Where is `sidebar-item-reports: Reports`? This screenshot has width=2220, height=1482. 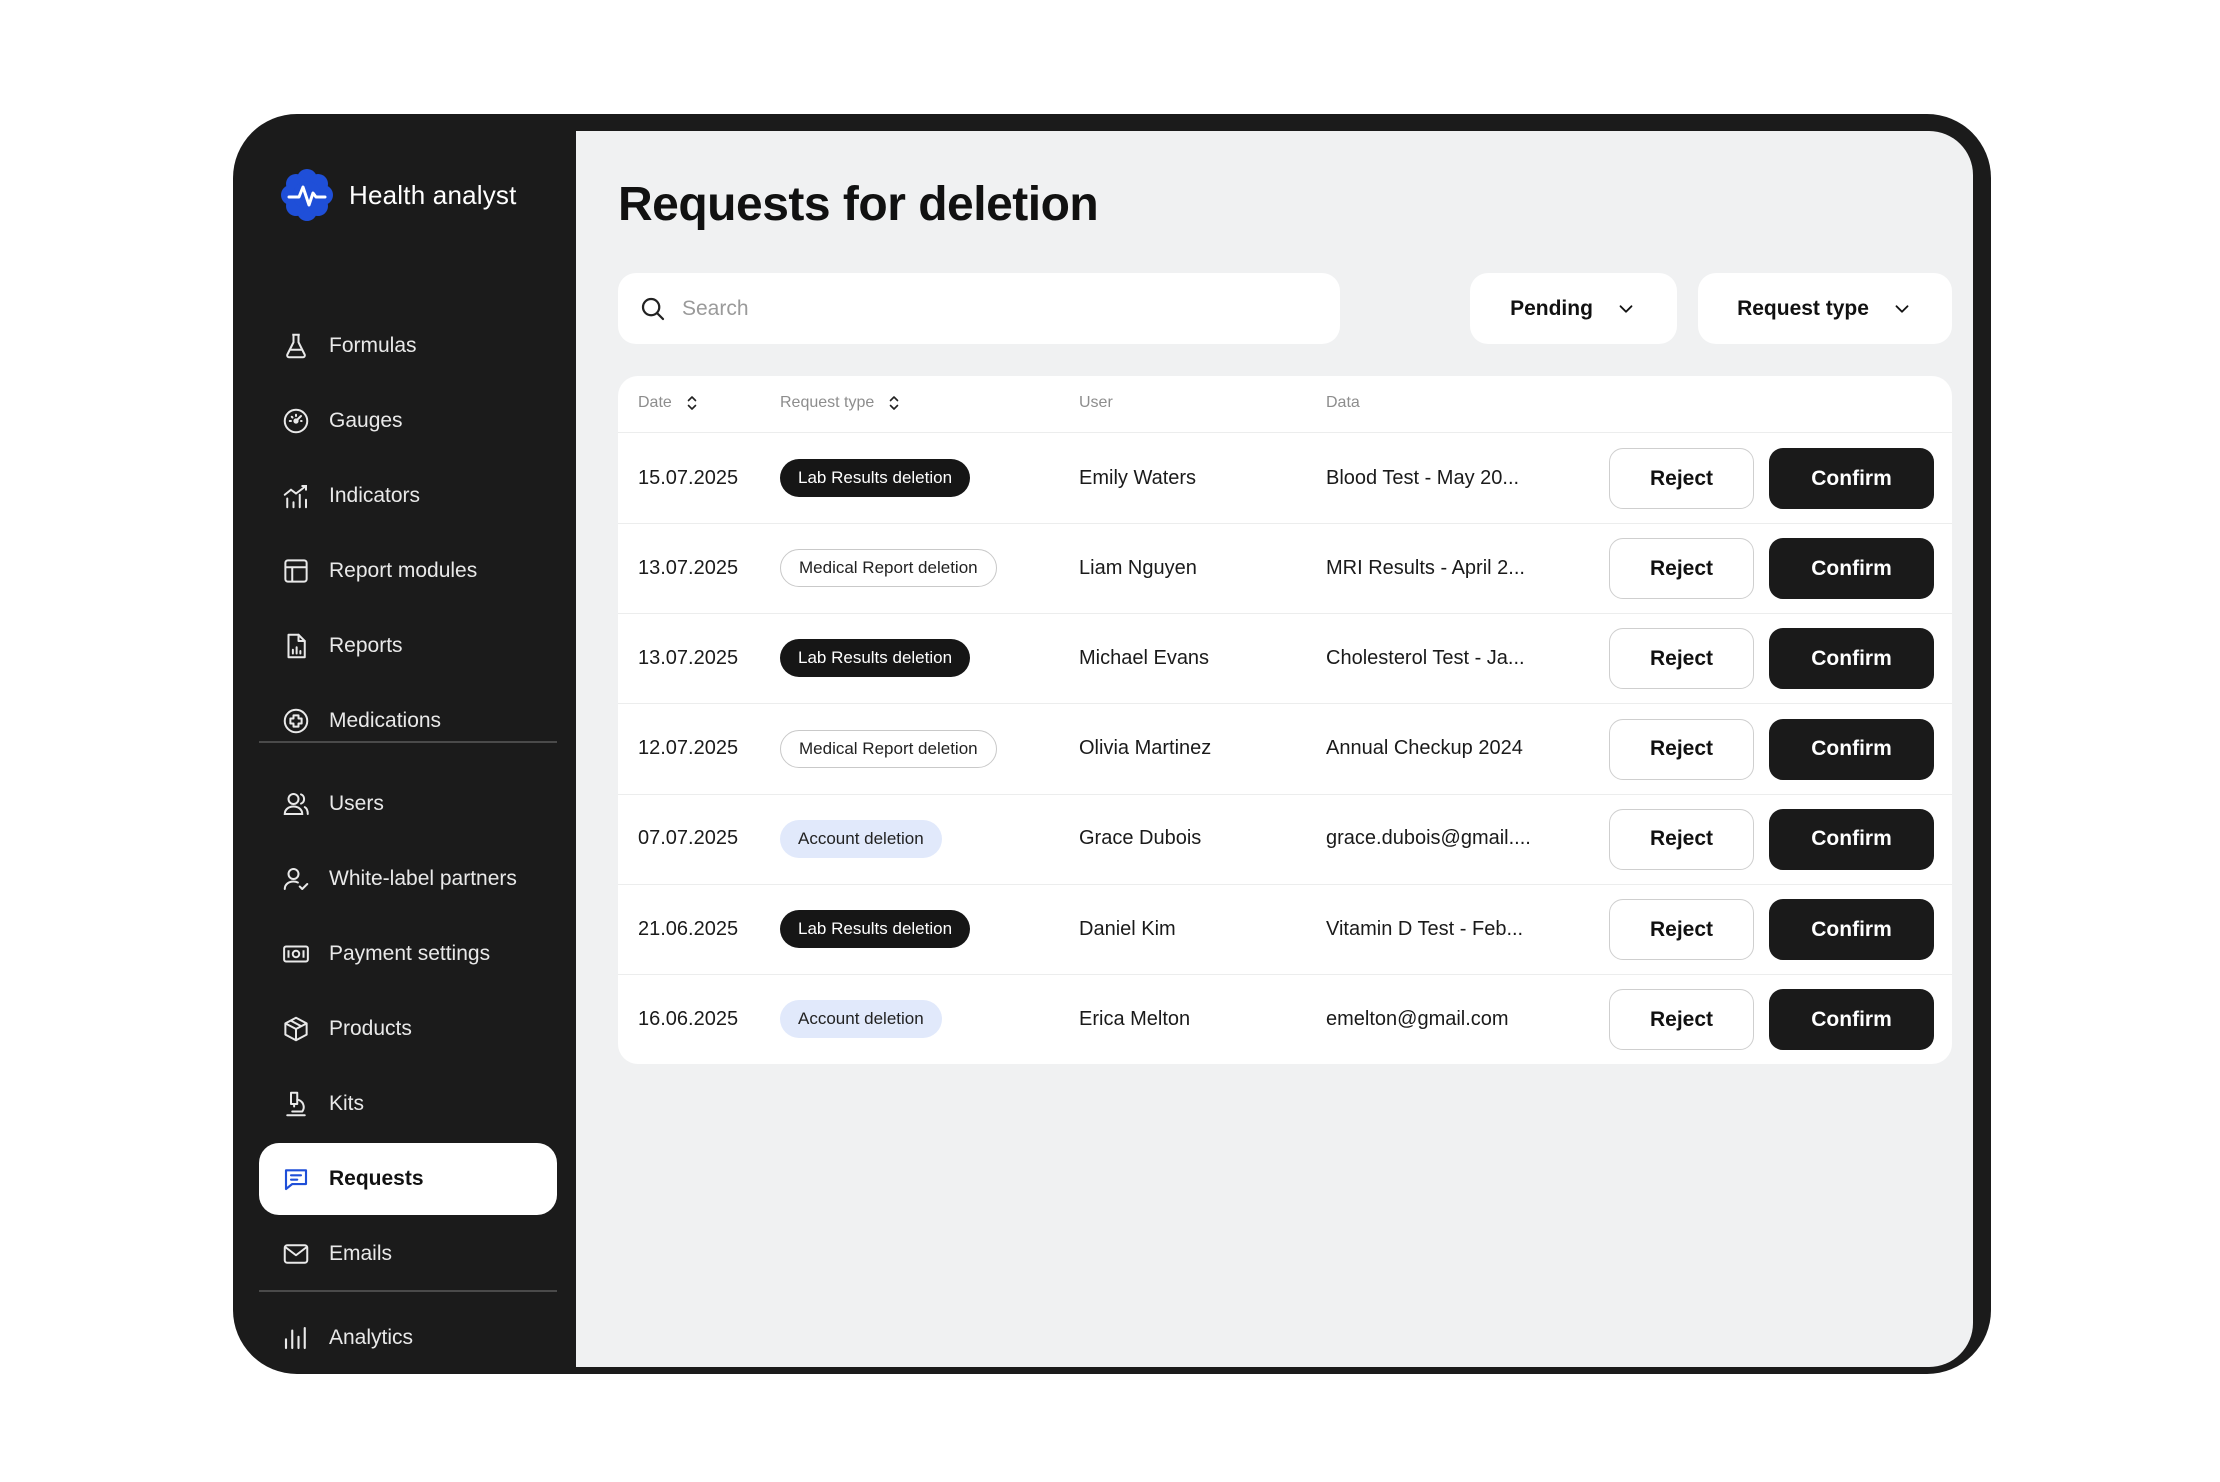
sidebar-item-reports: Reports is located at coordinates (408, 646).